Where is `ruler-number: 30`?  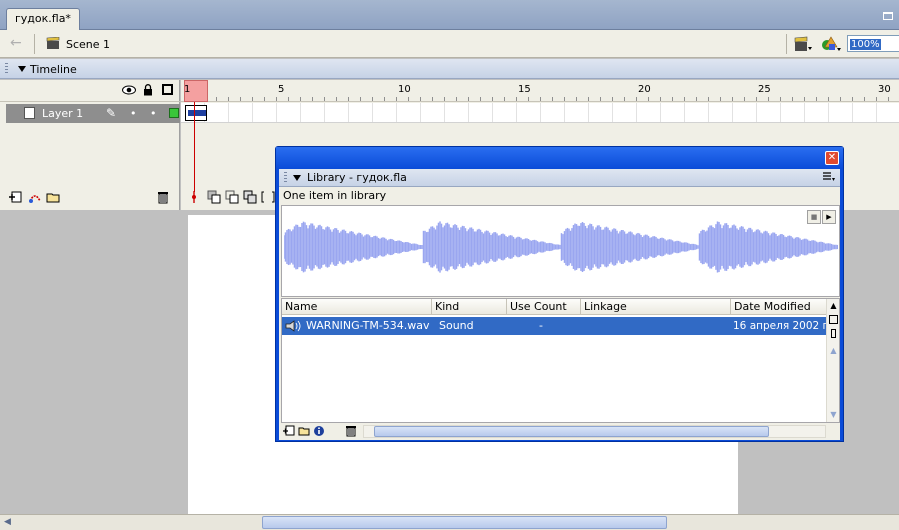 ruler-number: 30 is located at coordinates (884, 89).